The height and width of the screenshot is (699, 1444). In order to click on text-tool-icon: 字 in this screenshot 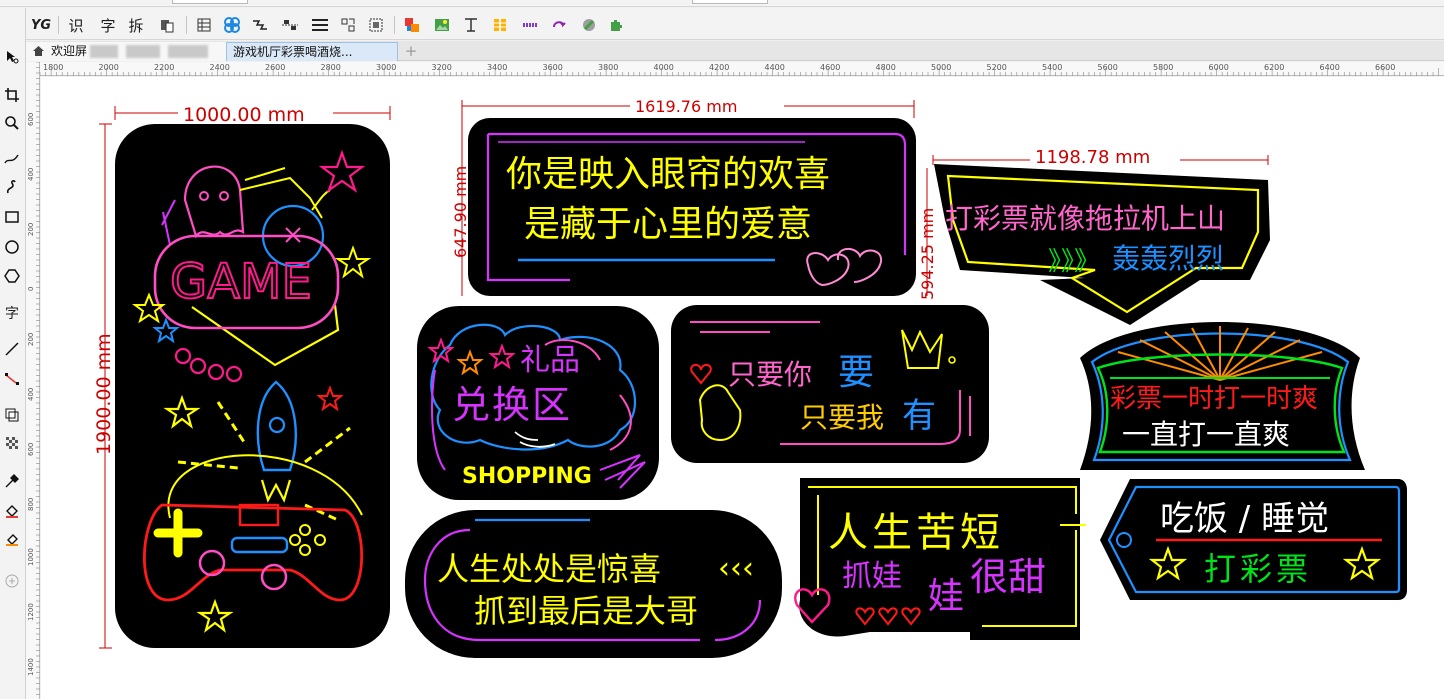, I will do `click(12, 313)`.